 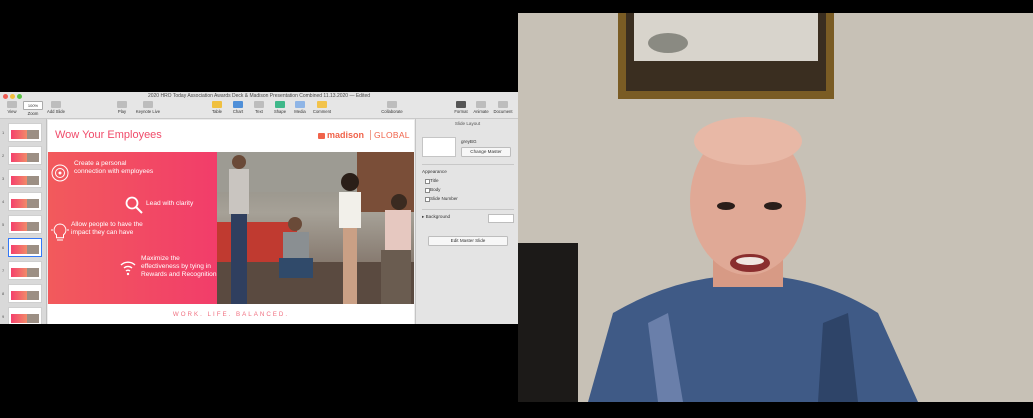 What do you see at coordinates (217, 104) in the screenshot?
I see `table-icon` at bounding box center [217, 104].